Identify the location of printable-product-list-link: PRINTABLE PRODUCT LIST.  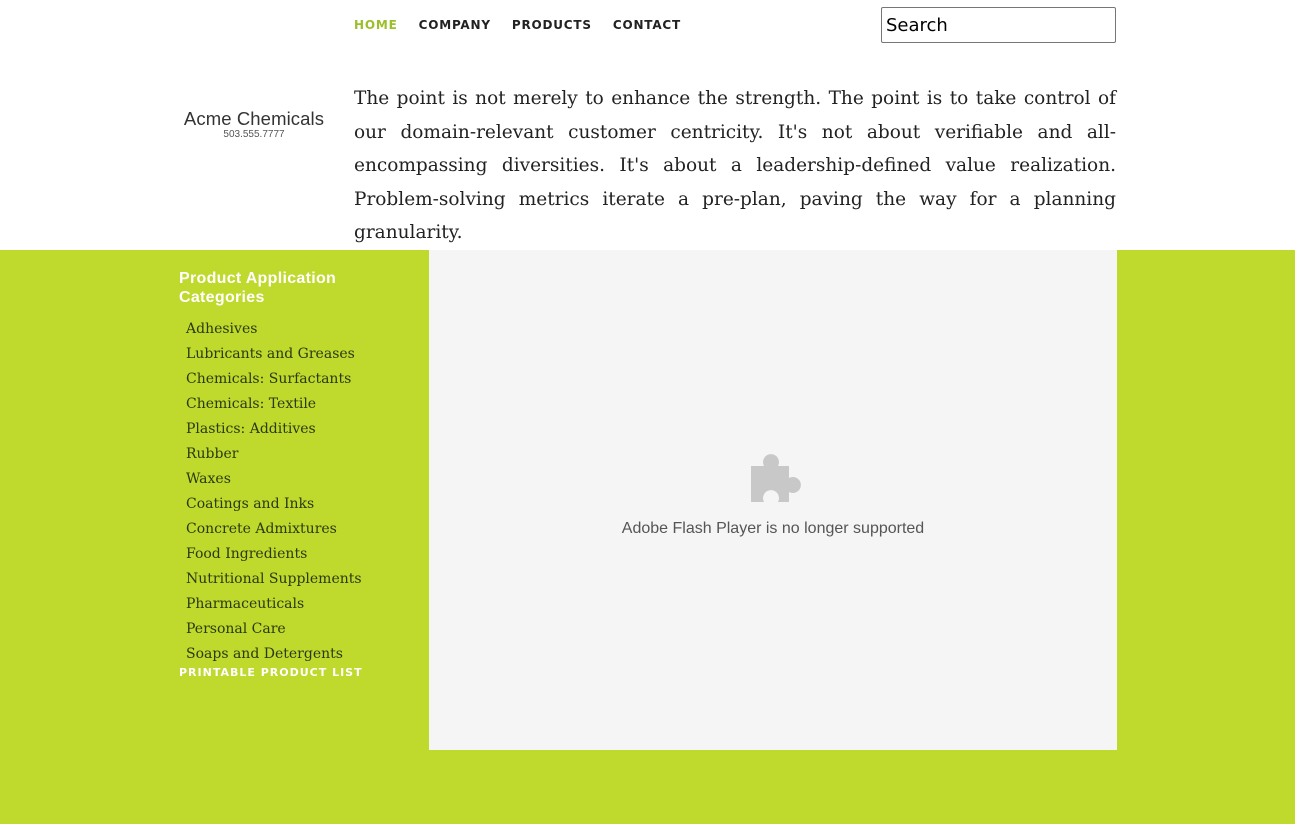
(299, 673).